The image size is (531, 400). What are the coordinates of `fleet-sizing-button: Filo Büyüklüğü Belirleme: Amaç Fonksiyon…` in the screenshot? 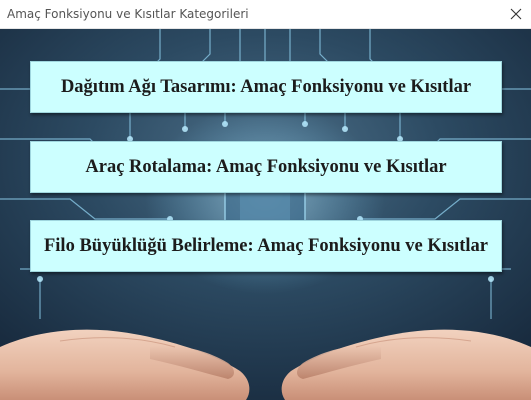 It's located at (266, 246).